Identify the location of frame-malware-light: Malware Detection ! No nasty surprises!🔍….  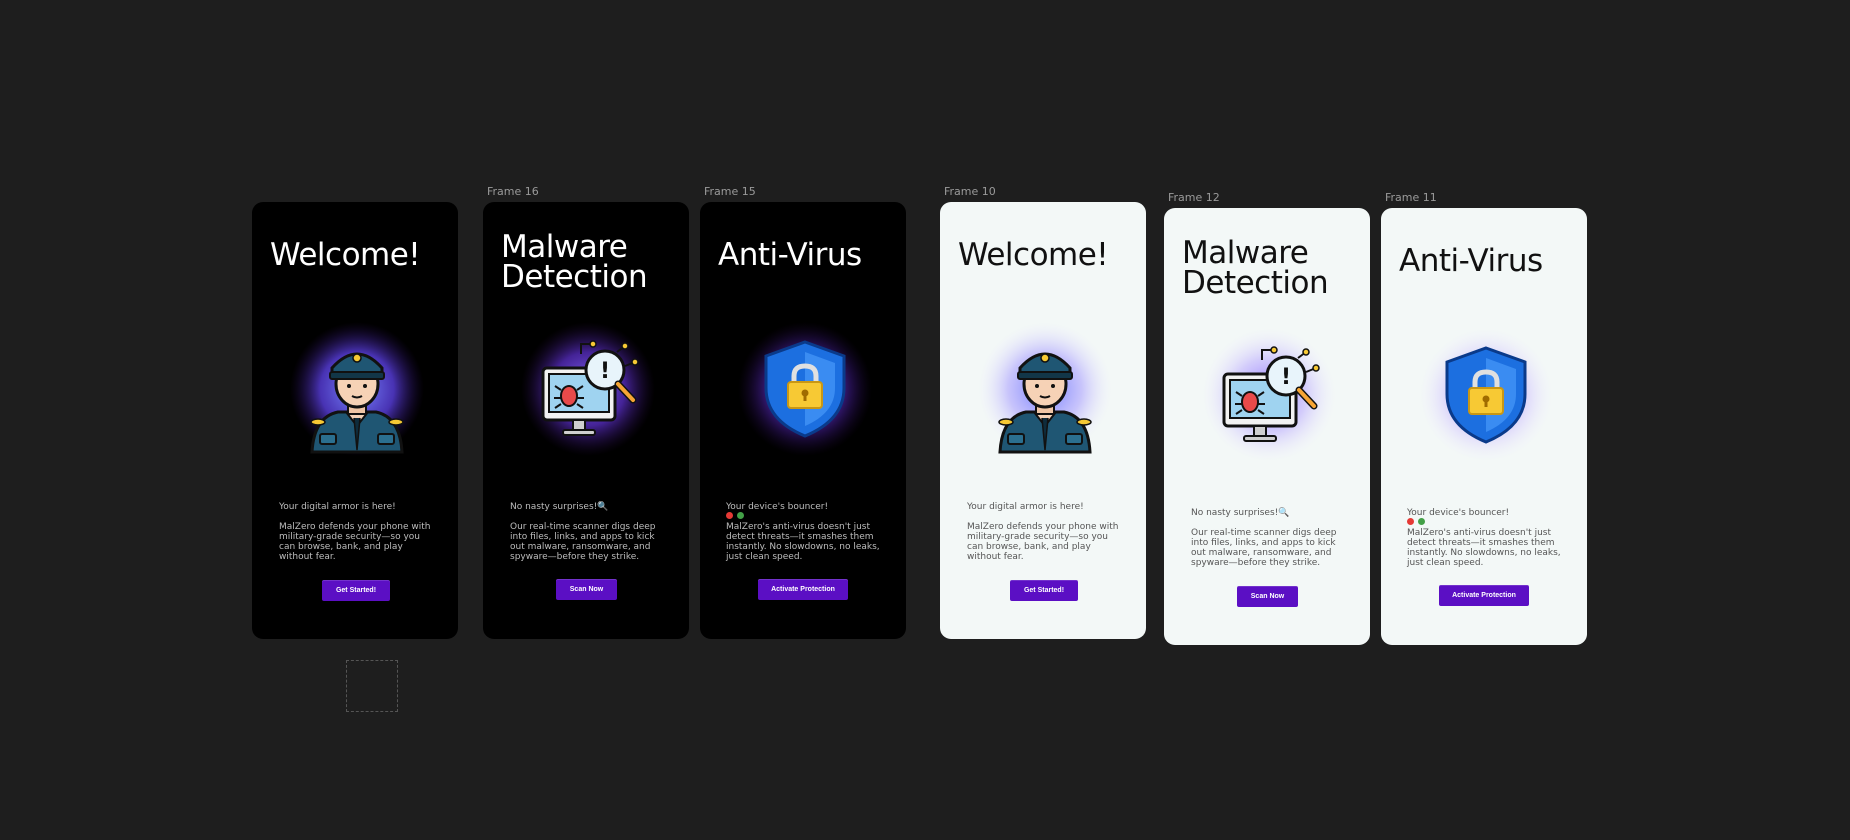
(1267, 426).